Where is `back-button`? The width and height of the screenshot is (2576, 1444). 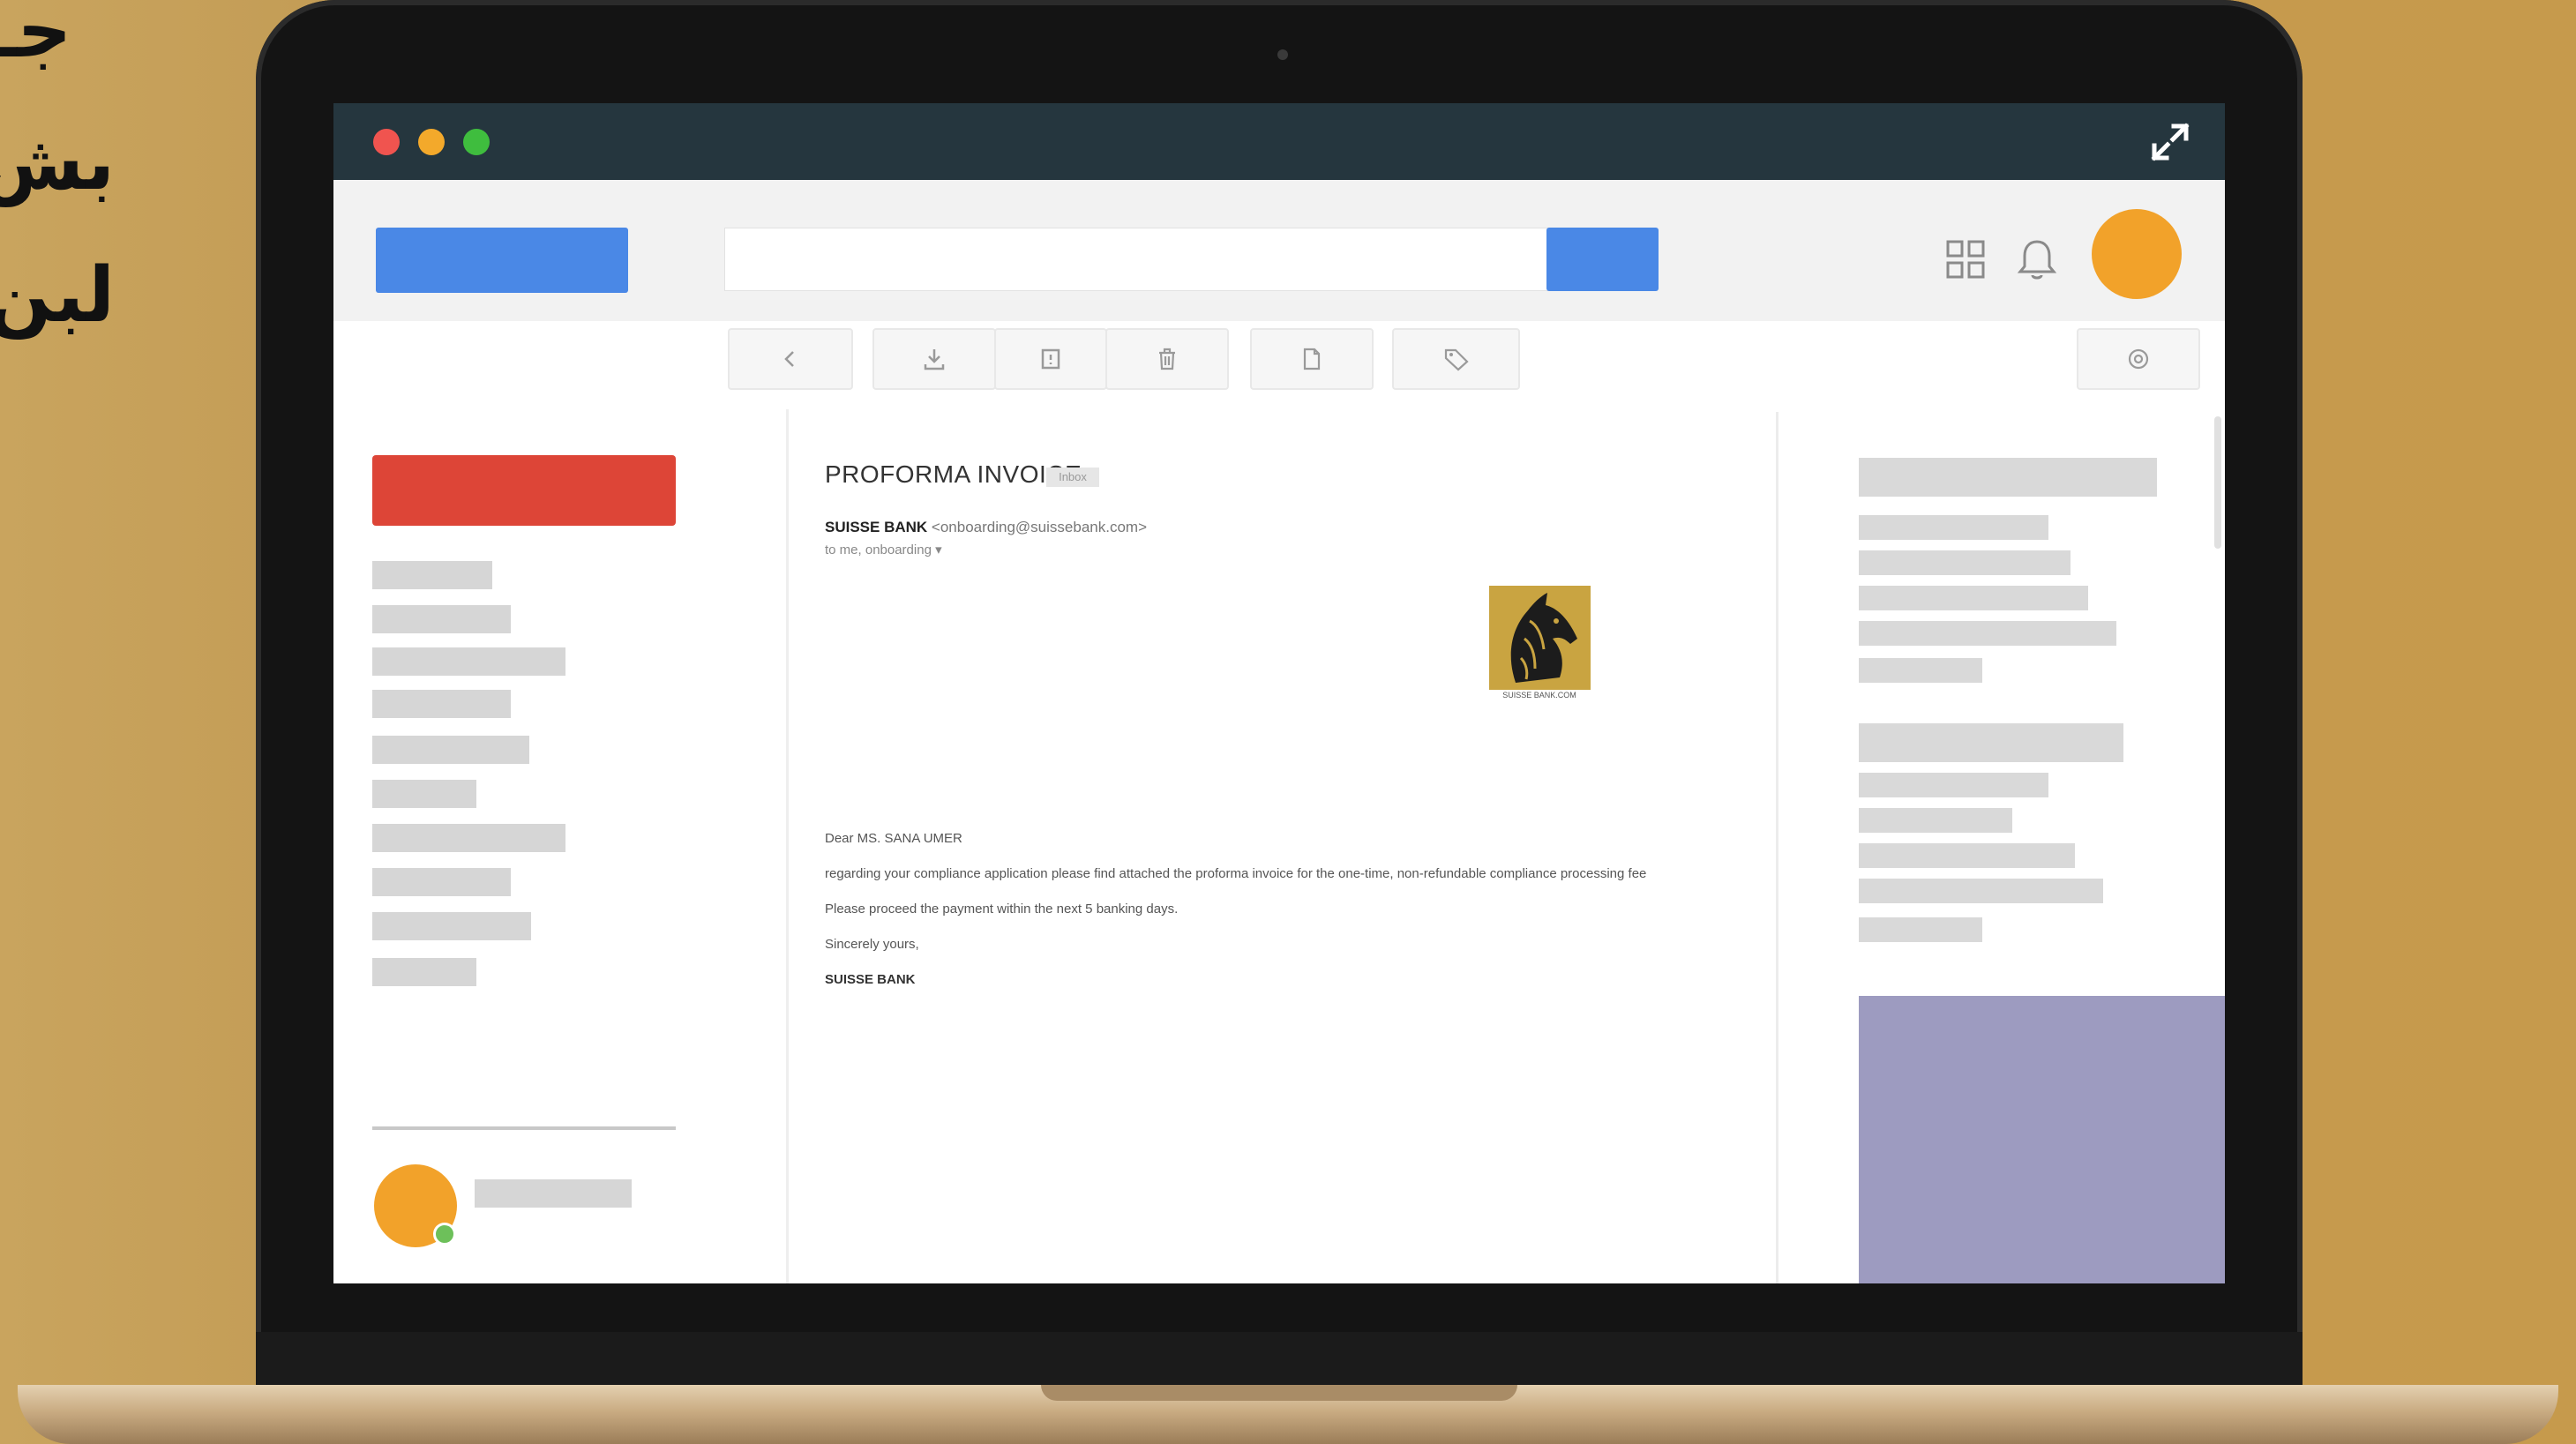 back-button is located at coordinates (791, 359).